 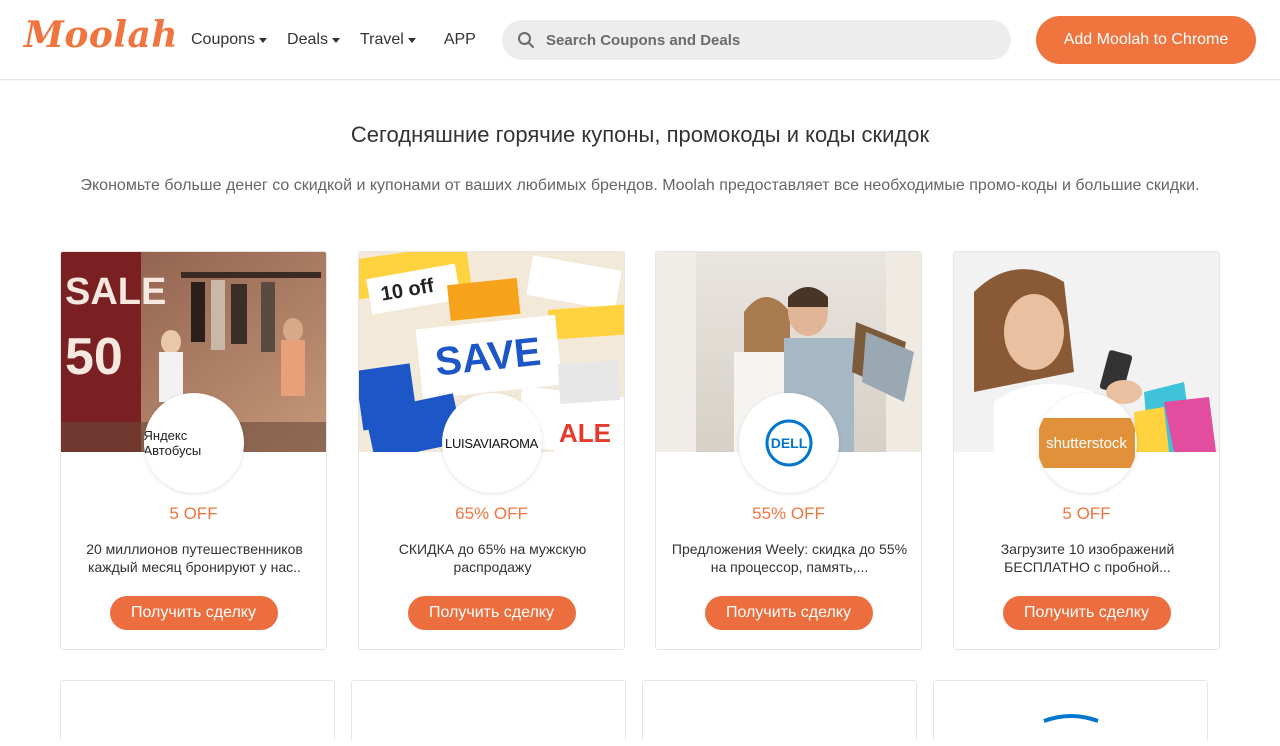 I want to click on nav-coupons: Coupons, so click(x=229, y=40).